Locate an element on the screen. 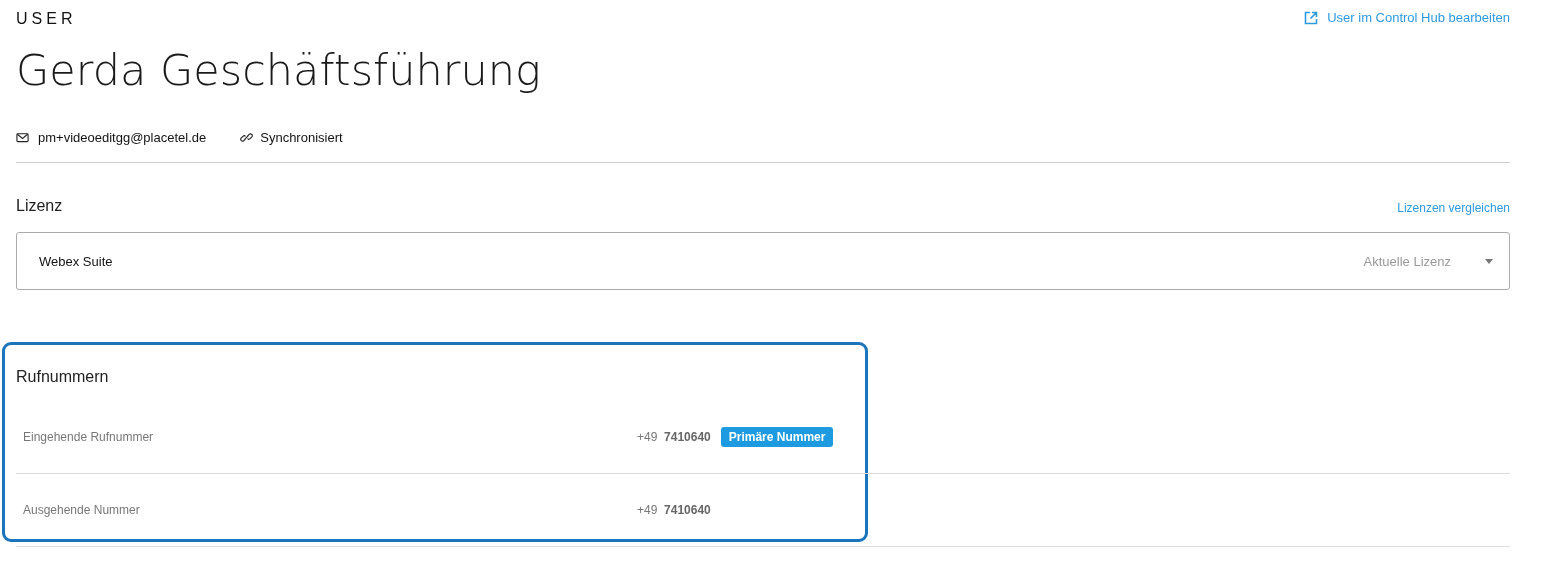  numbers-heading: Rufnummern is located at coordinates (63, 377).